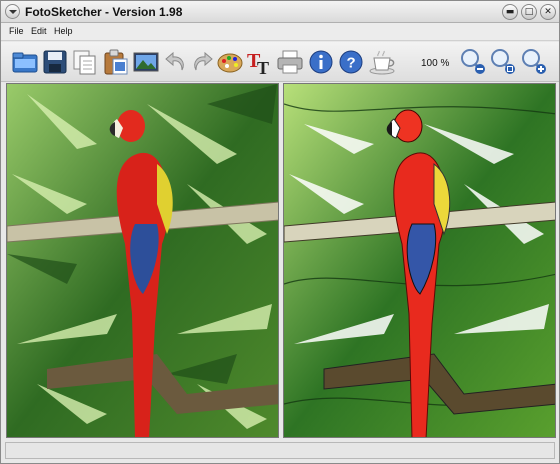  Describe the element at coordinates (290, 62) in the screenshot. I see `print-icon` at that location.